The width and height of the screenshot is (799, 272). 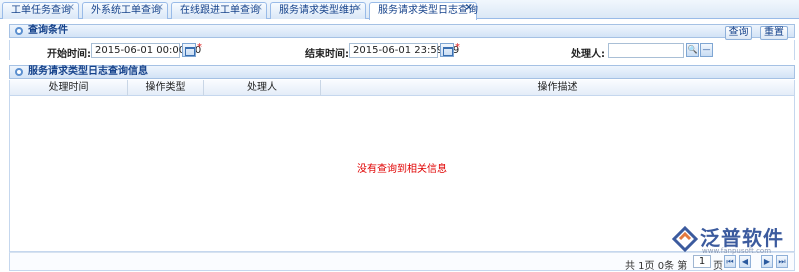 What do you see at coordinates (692, 50) in the screenshot?
I see `search-icon: 🔍` at bounding box center [692, 50].